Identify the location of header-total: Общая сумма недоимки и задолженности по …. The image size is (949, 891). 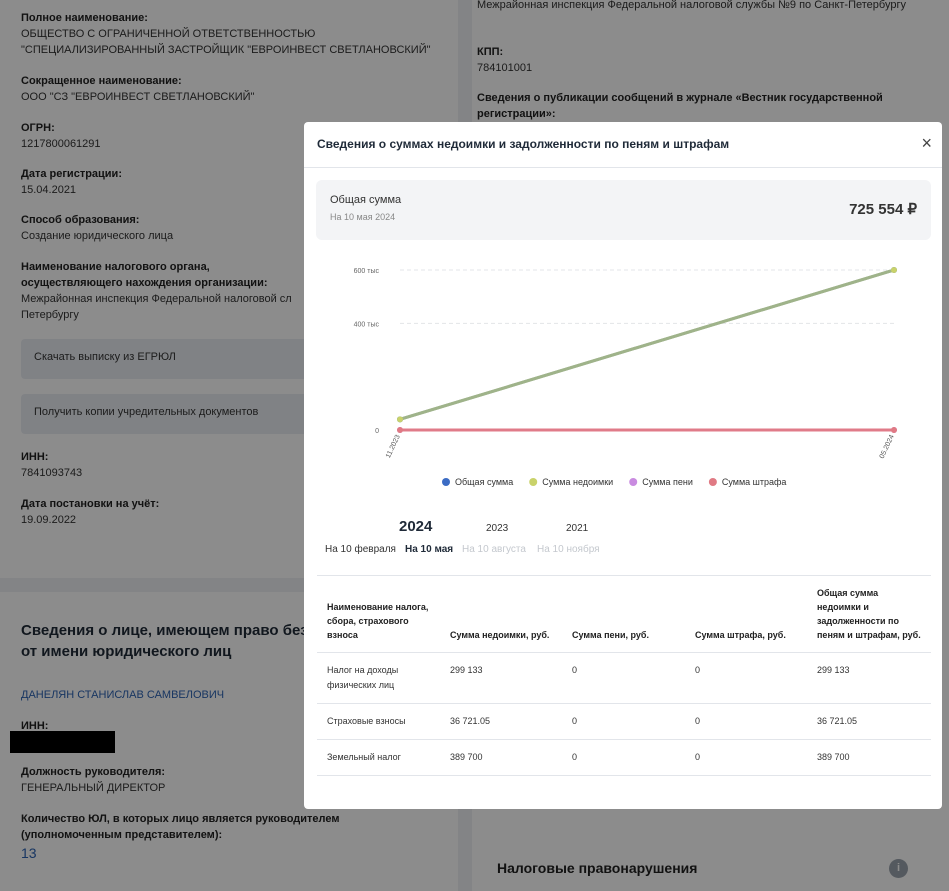
(869, 614).